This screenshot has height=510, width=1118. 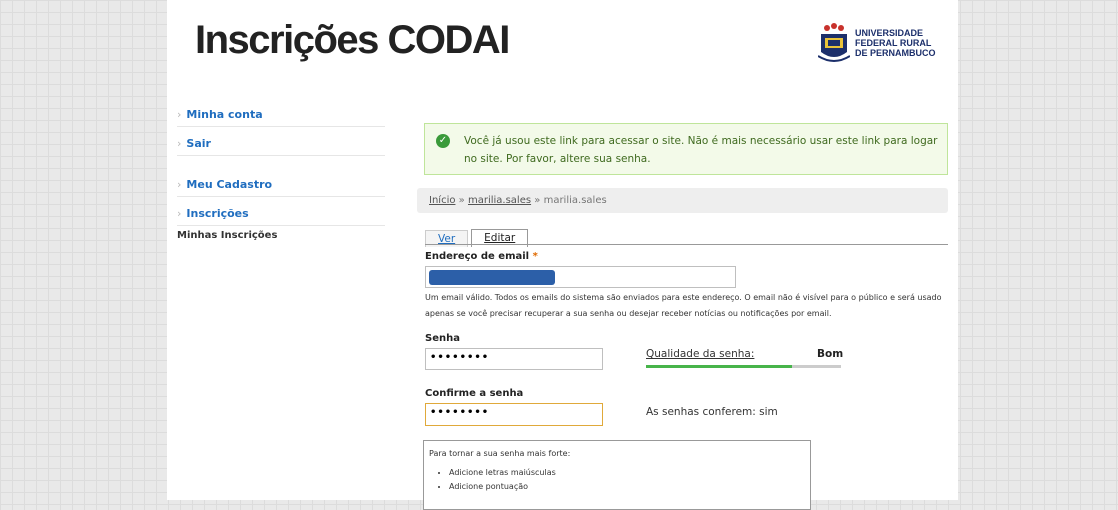 I want to click on sidebar-item-minha-conta: › Minha conta, so click(x=281, y=115).